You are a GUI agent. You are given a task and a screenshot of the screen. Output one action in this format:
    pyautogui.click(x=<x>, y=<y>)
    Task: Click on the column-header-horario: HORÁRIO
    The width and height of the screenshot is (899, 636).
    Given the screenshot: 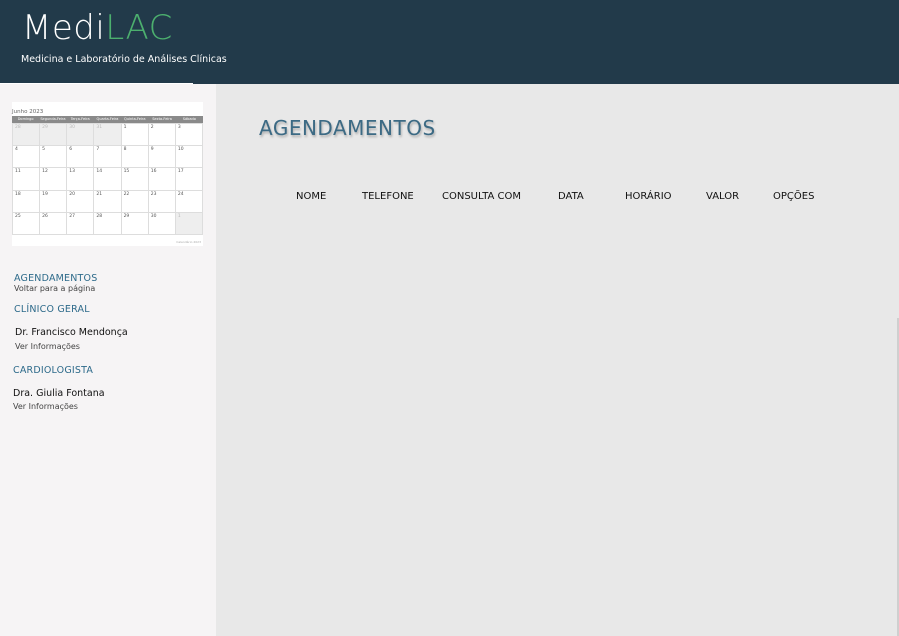 What is the action you would take?
    pyautogui.click(x=648, y=196)
    